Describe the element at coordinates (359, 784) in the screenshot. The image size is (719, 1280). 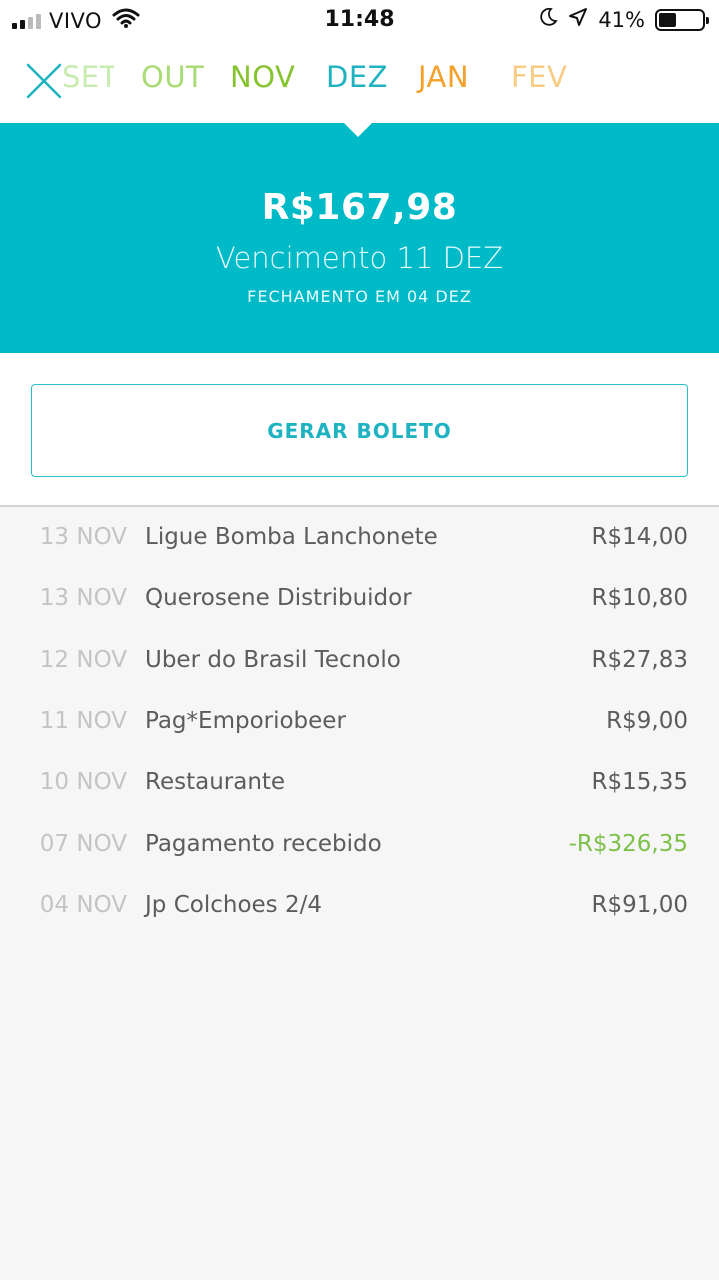
I see `transaction-row: 10 NOV Restaurante R$15,35` at that location.